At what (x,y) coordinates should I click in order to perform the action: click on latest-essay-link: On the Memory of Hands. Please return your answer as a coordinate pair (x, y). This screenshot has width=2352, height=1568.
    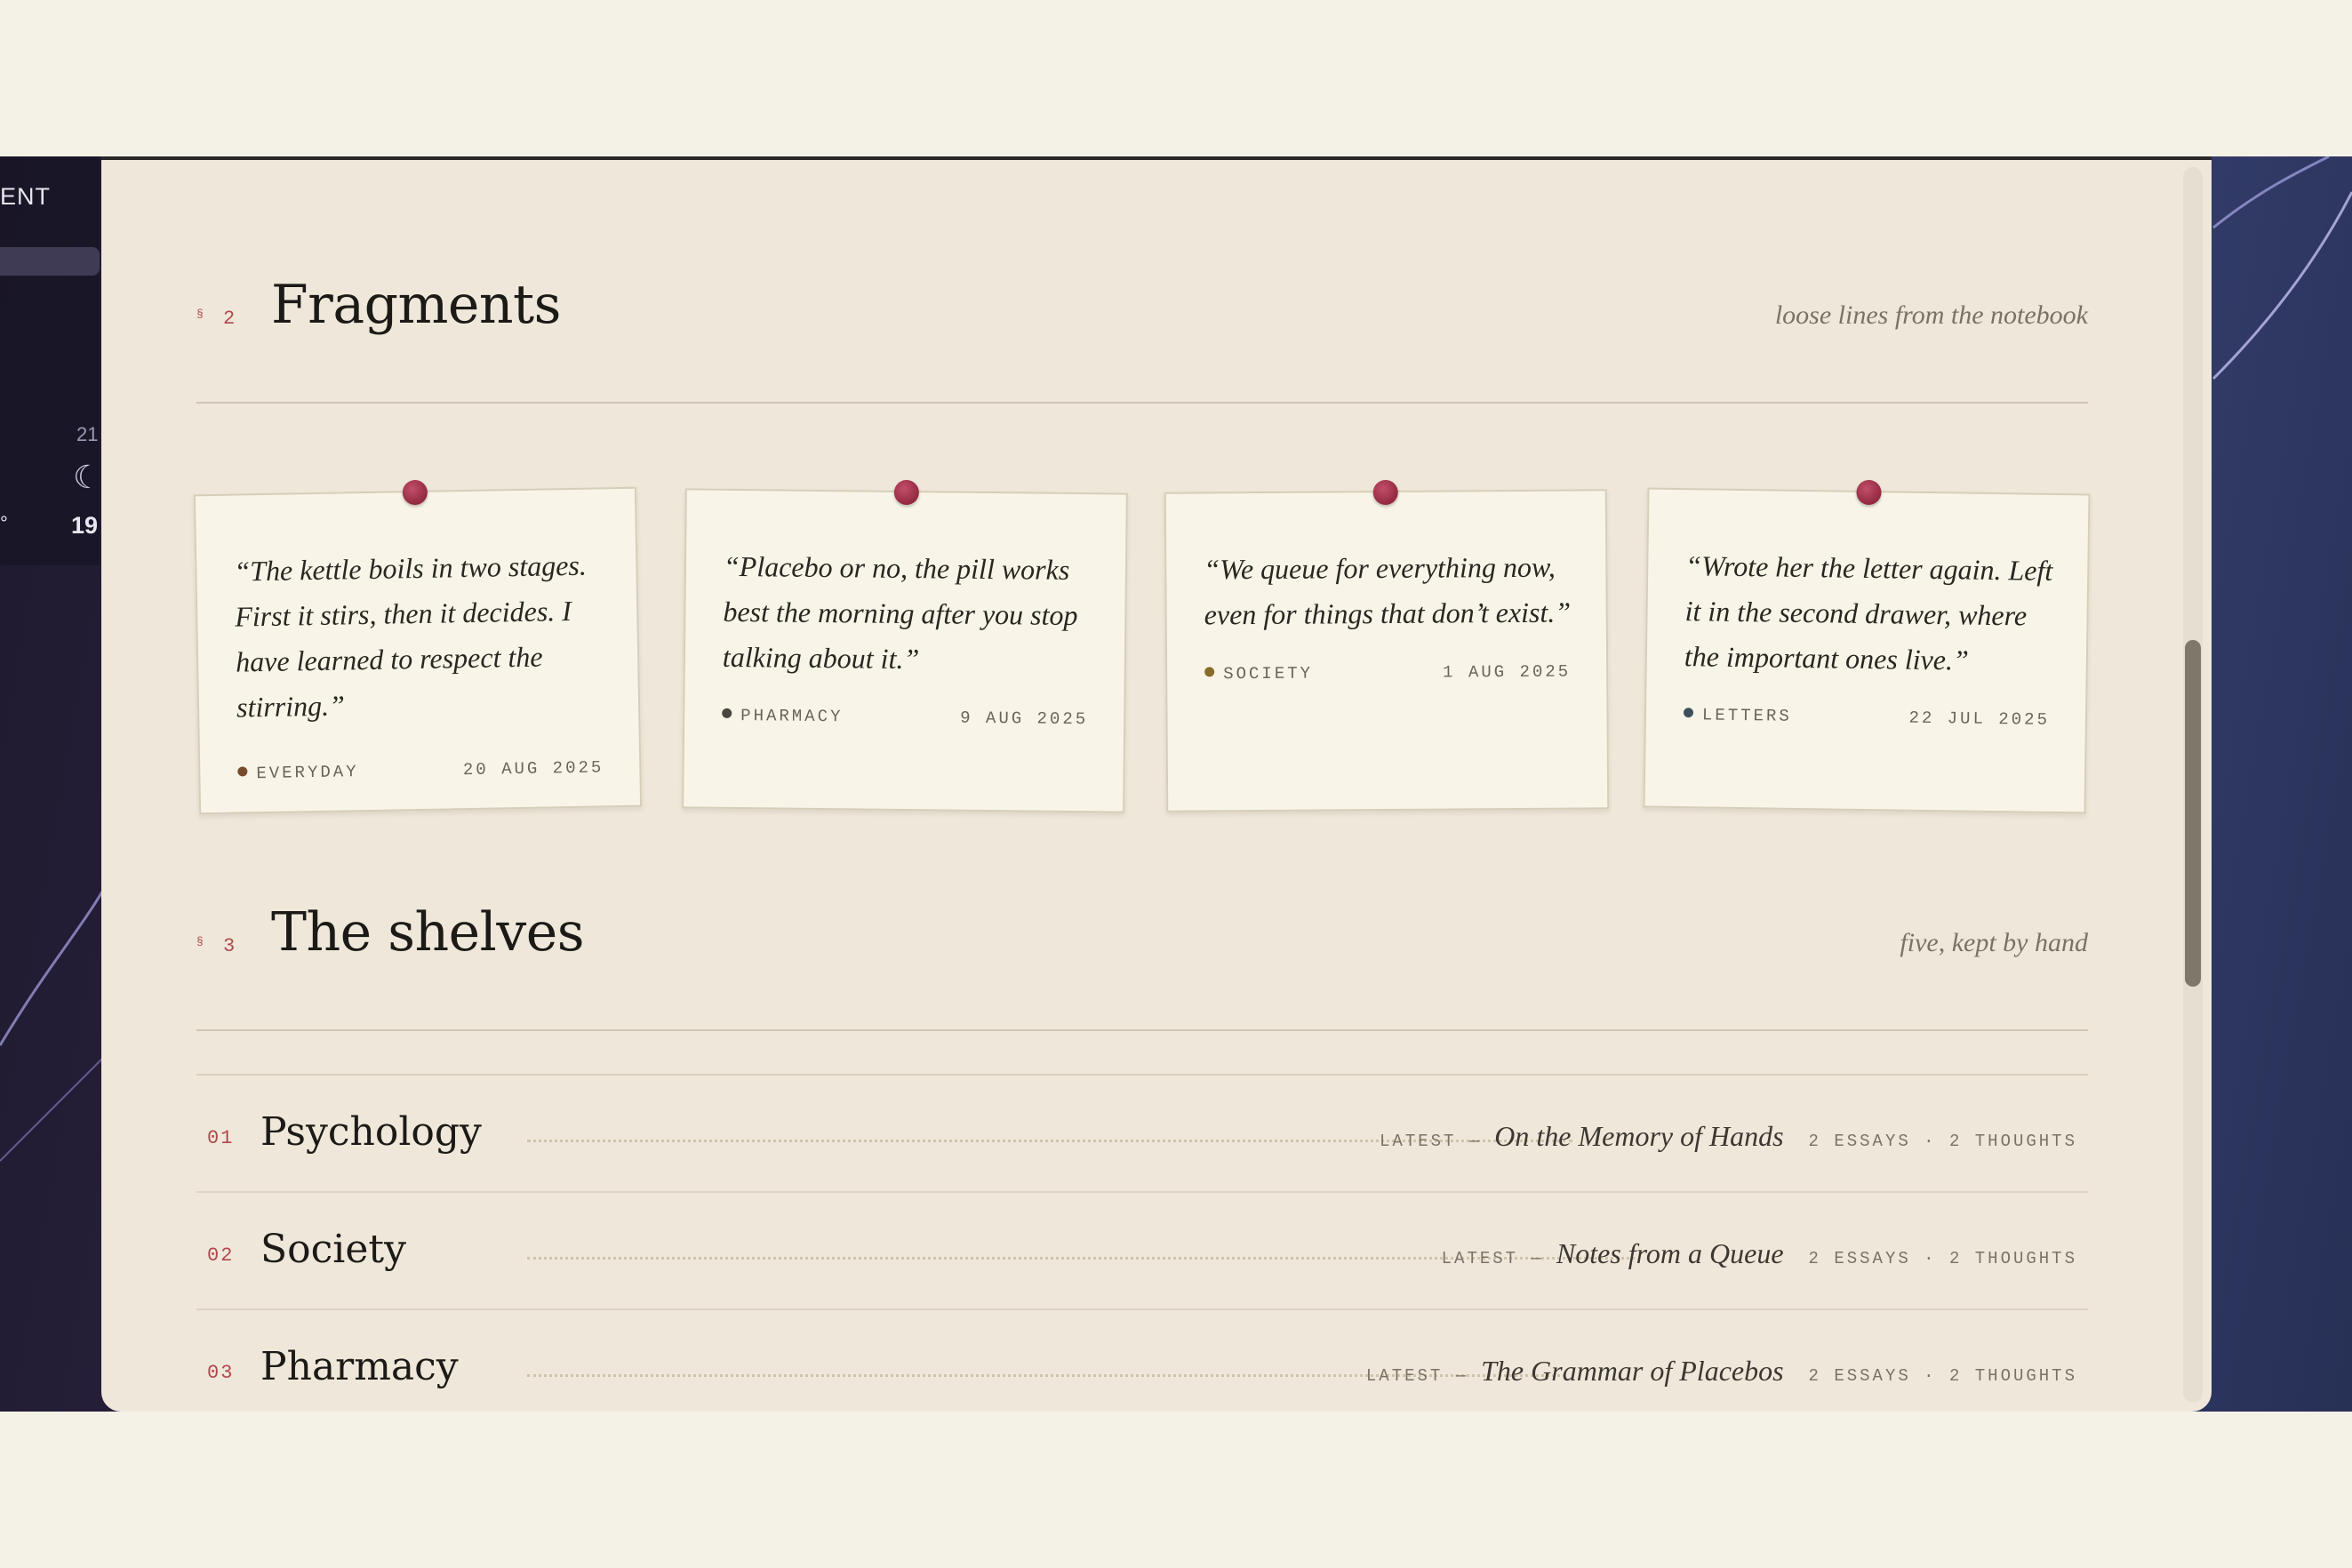
    Looking at the image, I should click on (1638, 1136).